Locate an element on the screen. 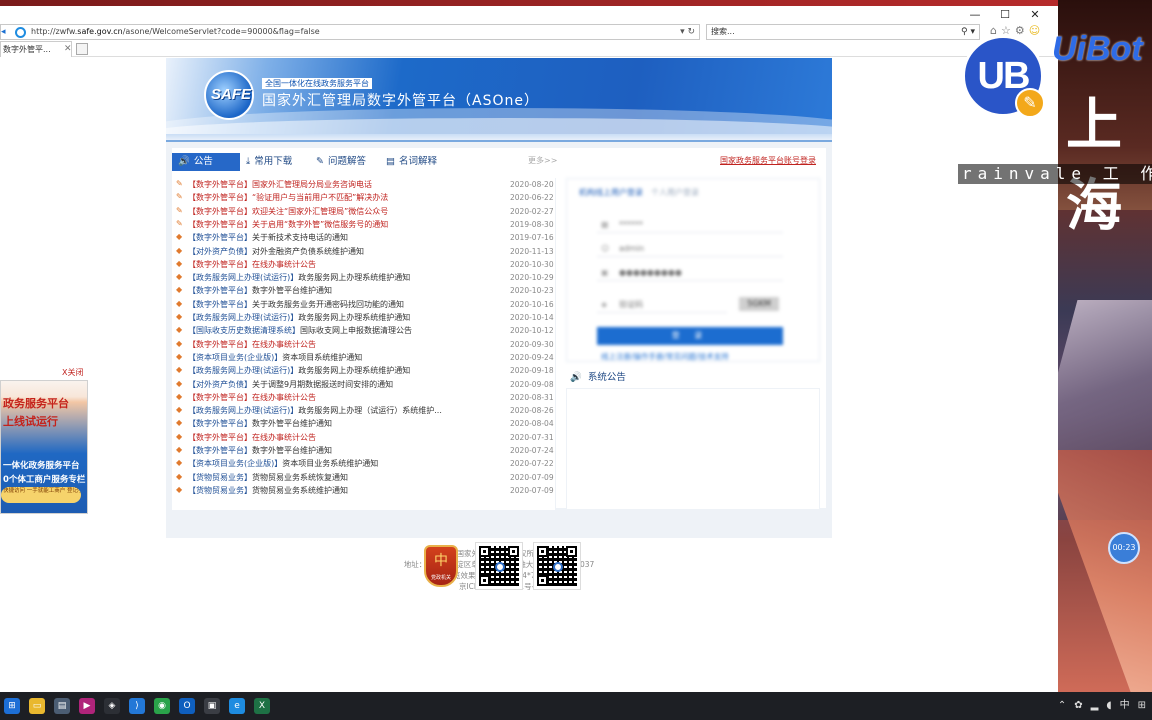 This screenshot has width=1152, height=720. news-item: ◆ 【数字外管平台】数字外管平台维护通知 2020-07-24 is located at coordinates (365, 450).